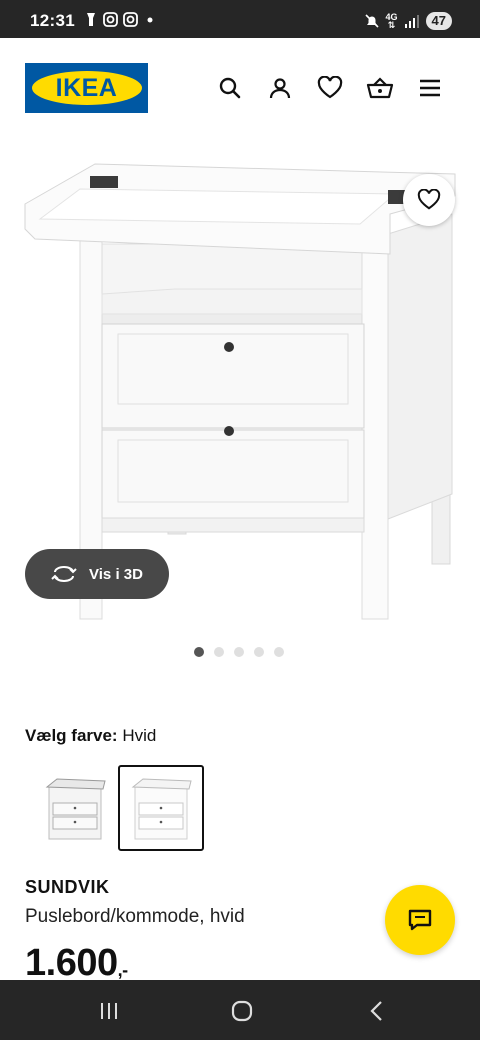 This screenshot has width=480, height=1040. I want to click on logo-text: IKEA, so click(86, 87).